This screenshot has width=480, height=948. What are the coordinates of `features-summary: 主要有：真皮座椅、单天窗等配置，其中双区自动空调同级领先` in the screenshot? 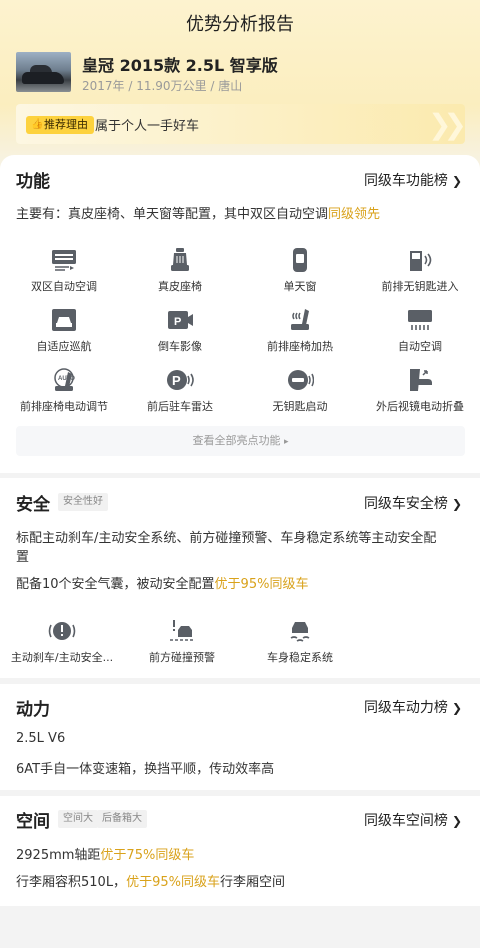 It's located at (198, 214).